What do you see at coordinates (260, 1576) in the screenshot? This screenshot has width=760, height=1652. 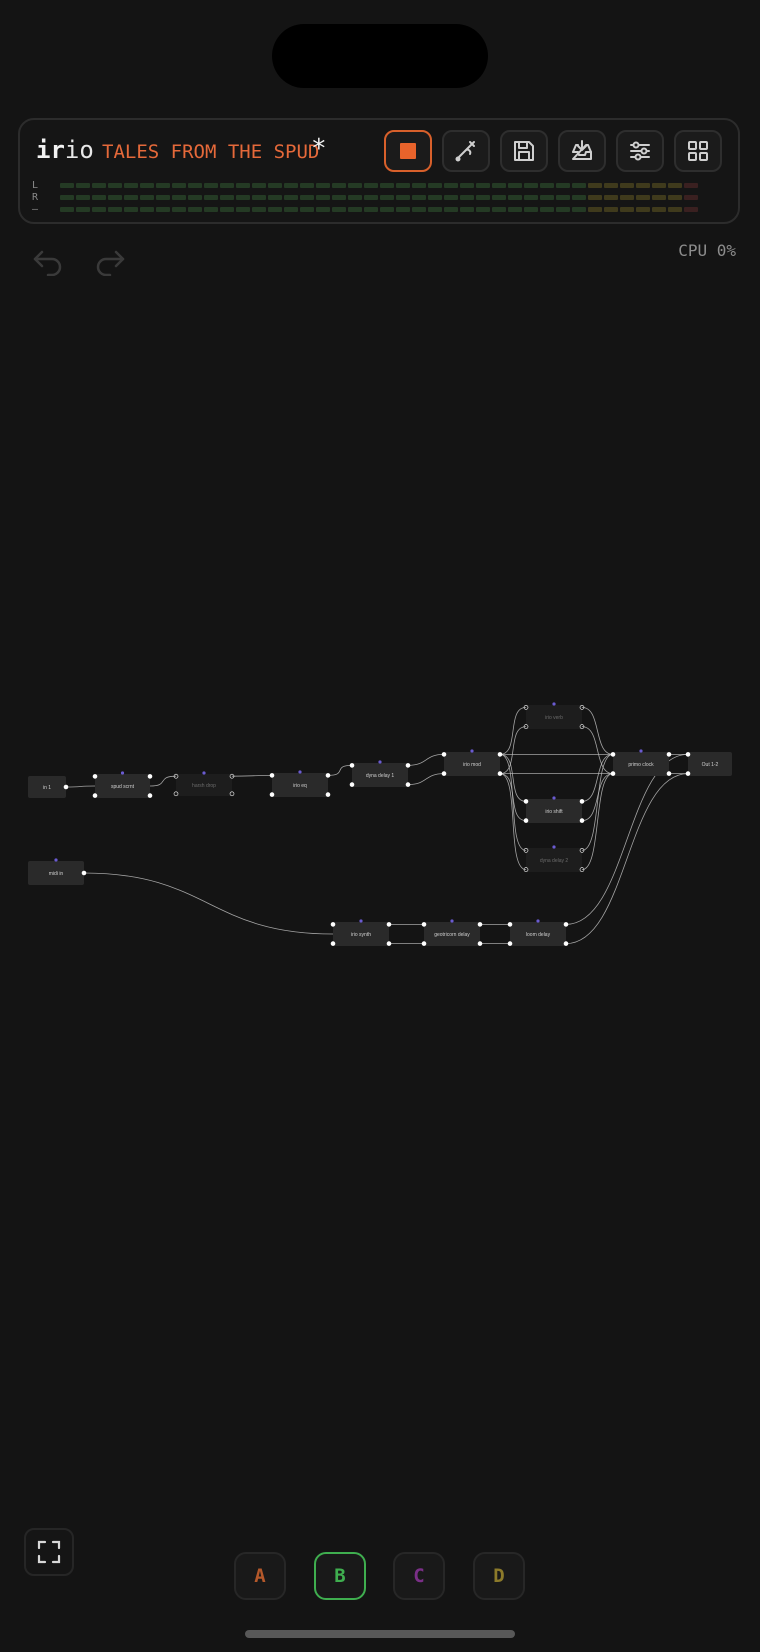 I see `scene-a-button: A` at bounding box center [260, 1576].